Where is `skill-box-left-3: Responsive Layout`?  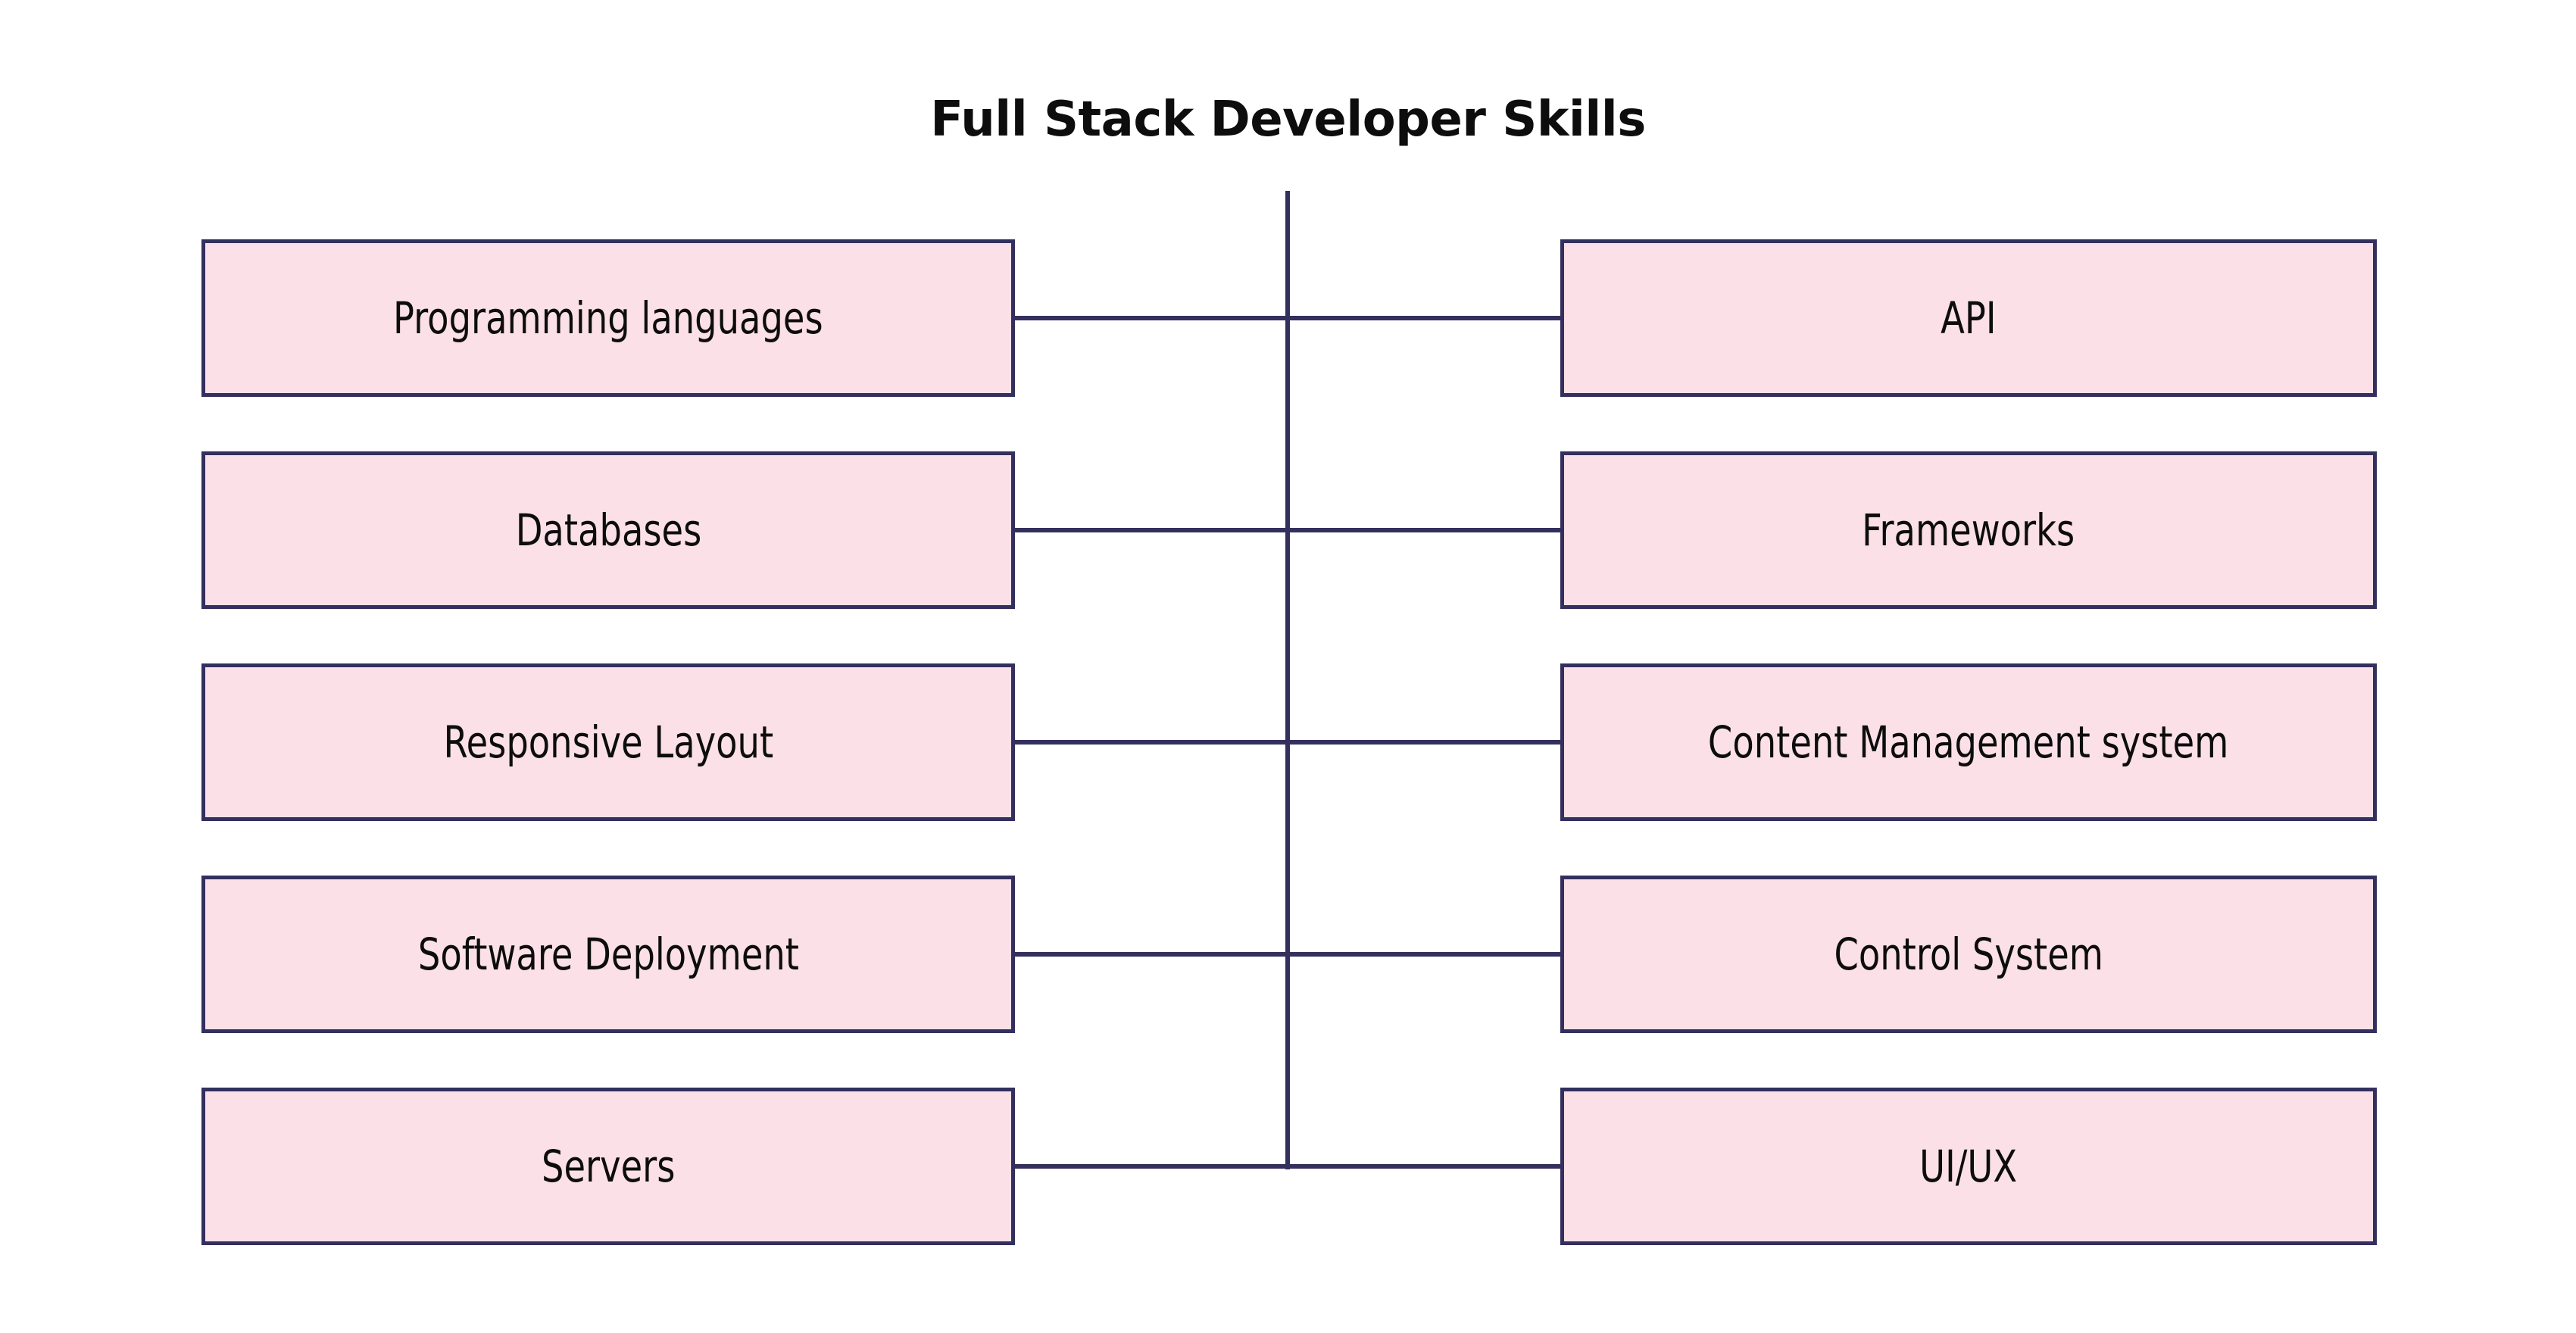 skill-box-left-3: Responsive Layout is located at coordinates (608, 742).